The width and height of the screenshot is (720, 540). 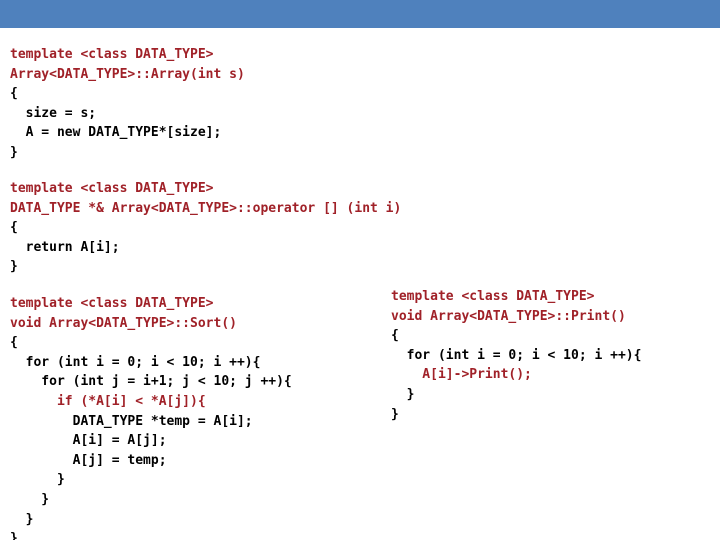 I want to click on code-line: A[i] = A[j];, so click(x=88, y=441).